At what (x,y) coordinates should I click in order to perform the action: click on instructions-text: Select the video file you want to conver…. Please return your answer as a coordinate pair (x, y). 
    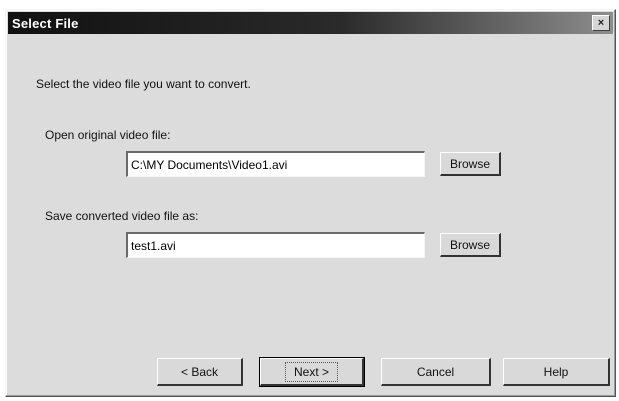
    Looking at the image, I should click on (143, 84).